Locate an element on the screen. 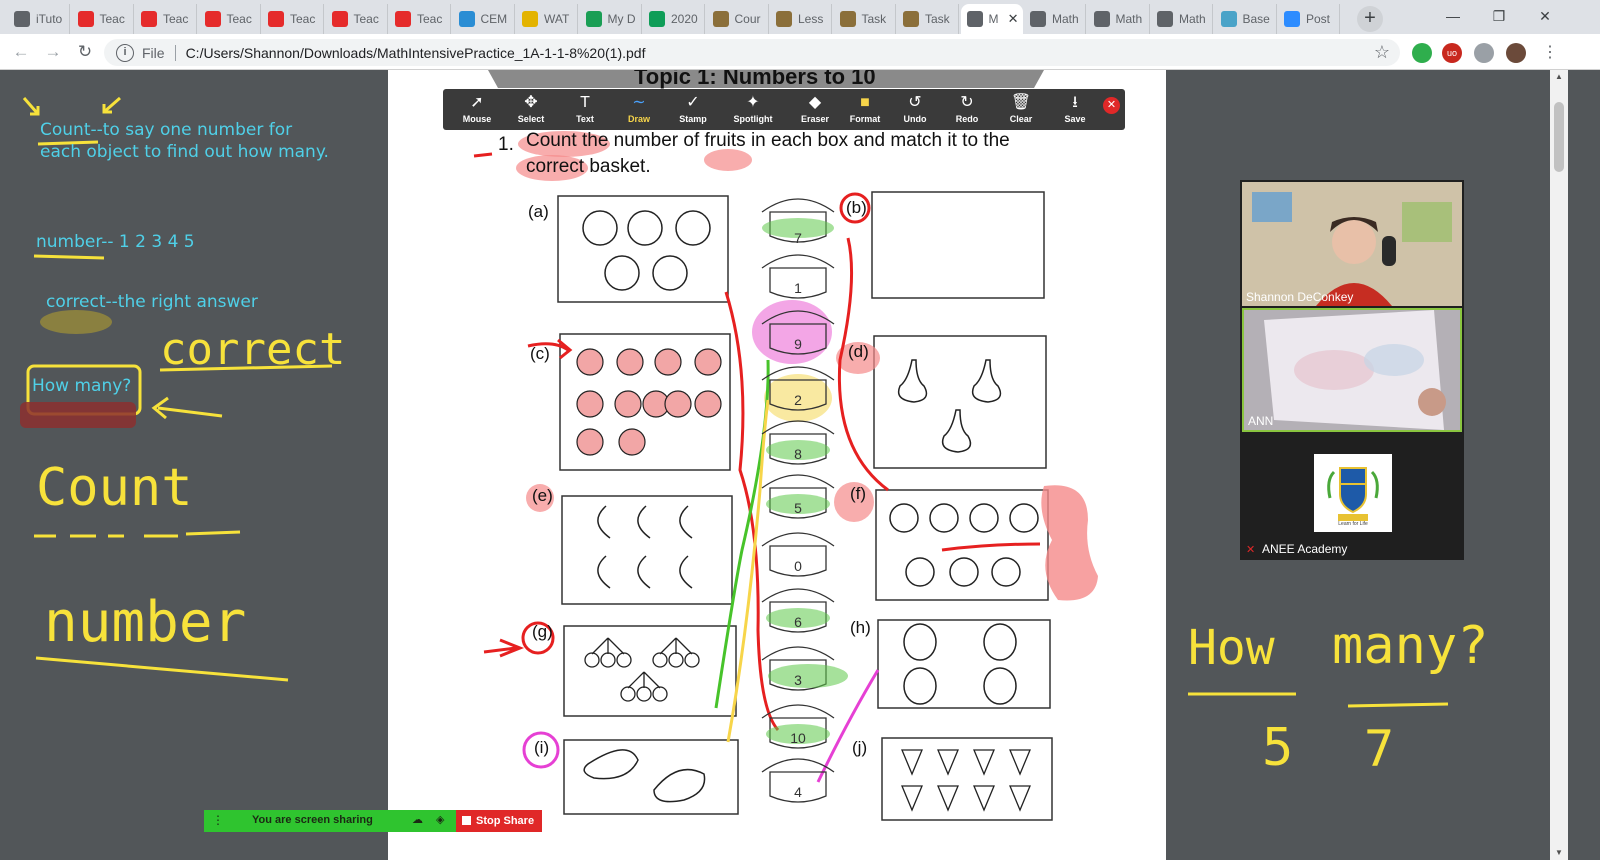  participant-tile-ann: ANN is located at coordinates (1352, 370).